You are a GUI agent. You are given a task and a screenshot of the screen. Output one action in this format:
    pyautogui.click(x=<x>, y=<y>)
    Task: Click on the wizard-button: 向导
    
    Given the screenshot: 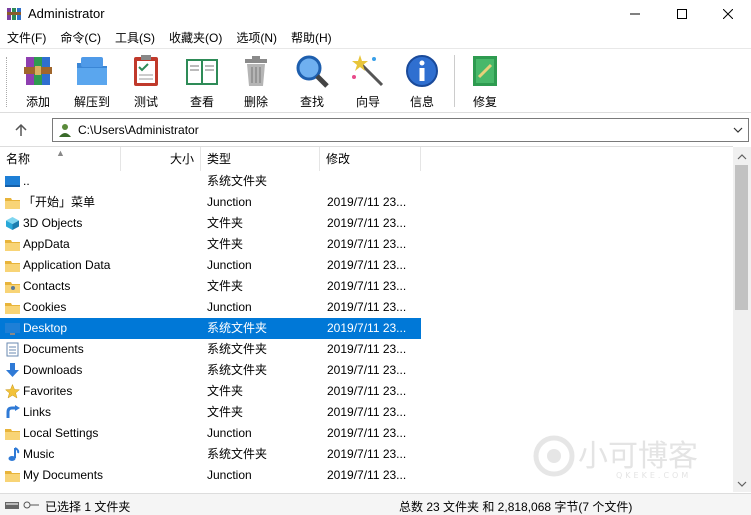 What is the action you would take?
    pyautogui.click(x=368, y=82)
    